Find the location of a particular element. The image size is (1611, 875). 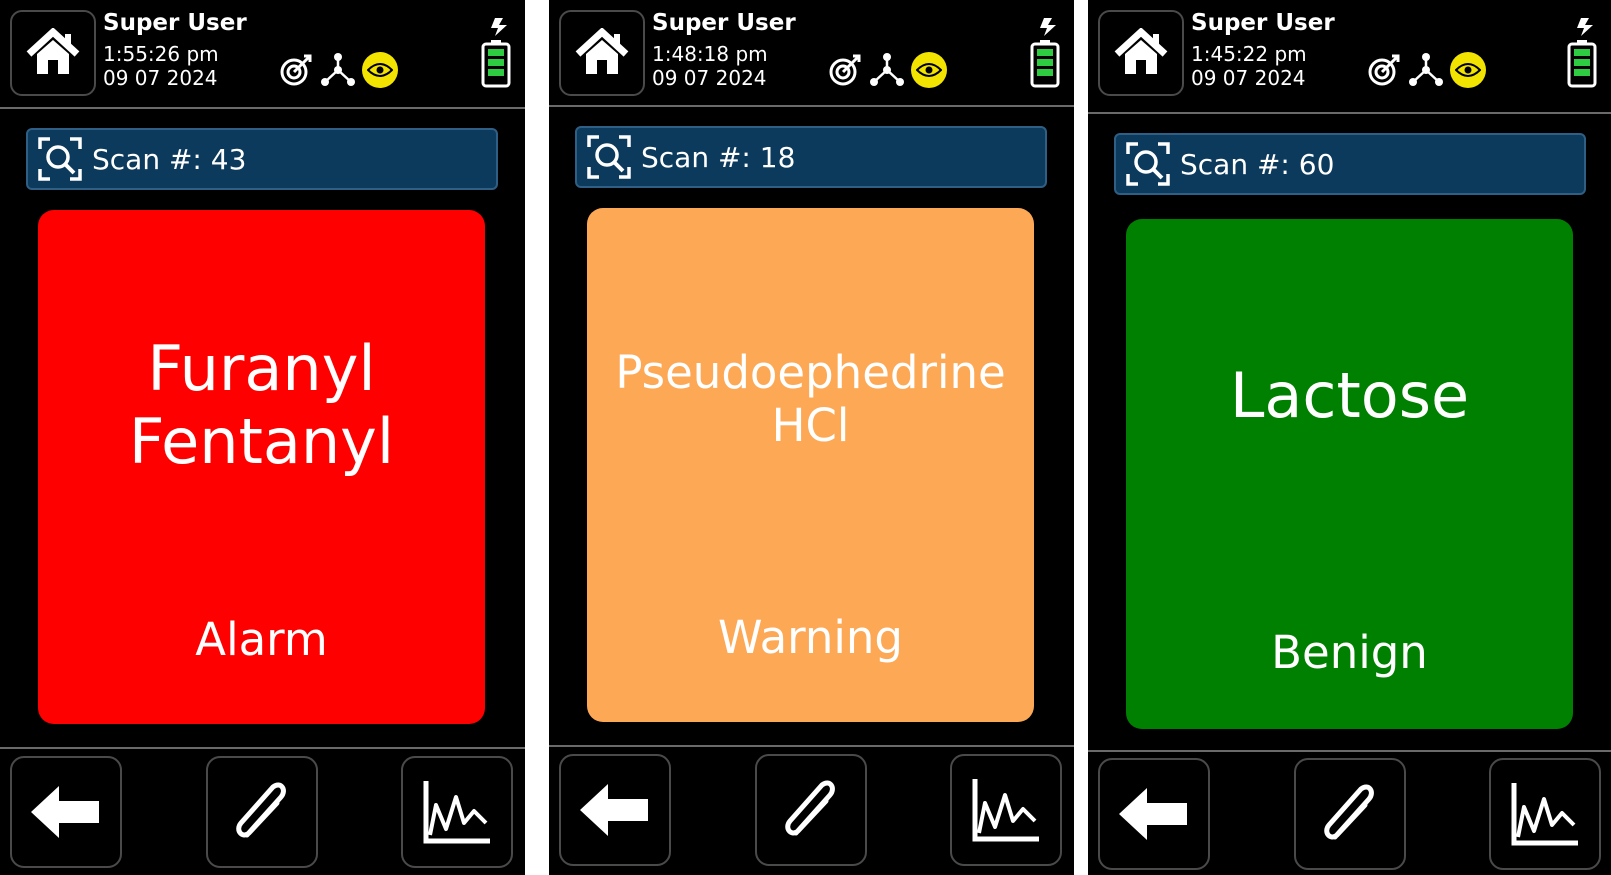

status-header: Super User 1:55:26 pm 09 07 2024 is located at coordinates (262, 54).